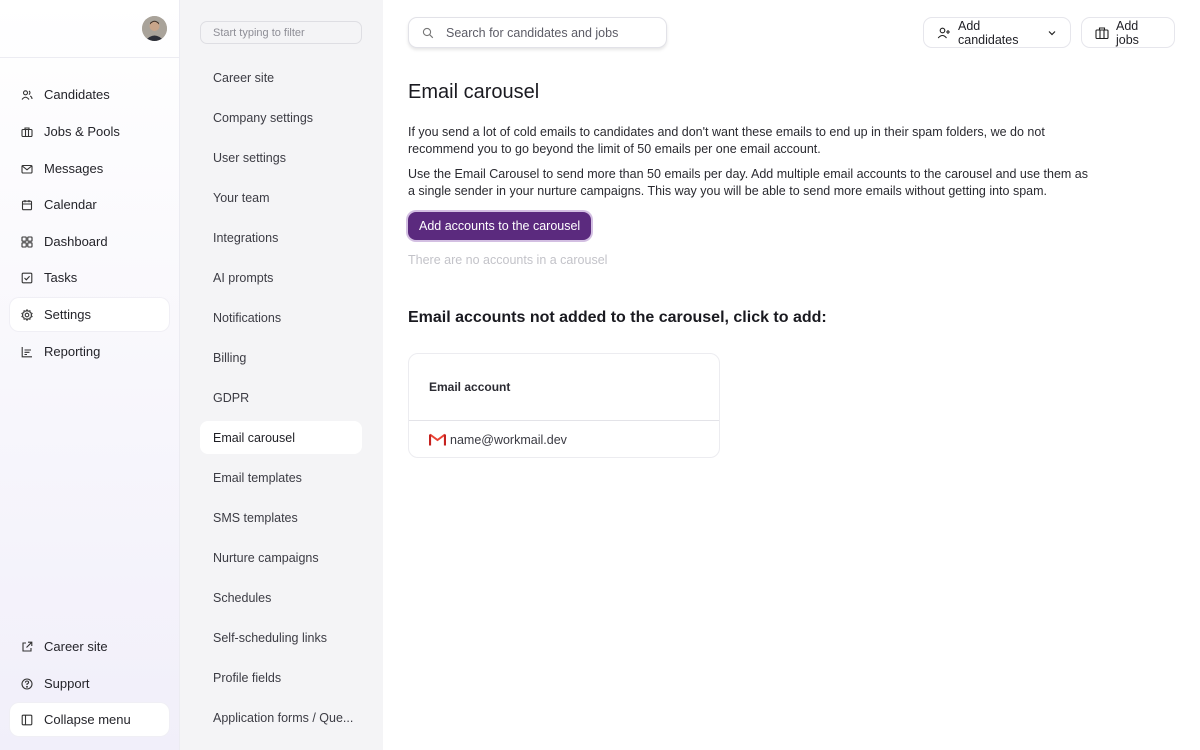 The image size is (1200, 750). What do you see at coordinates (89, 29) in the screenshot?
I see `sidebar-header` at bounding box center [89, 29].